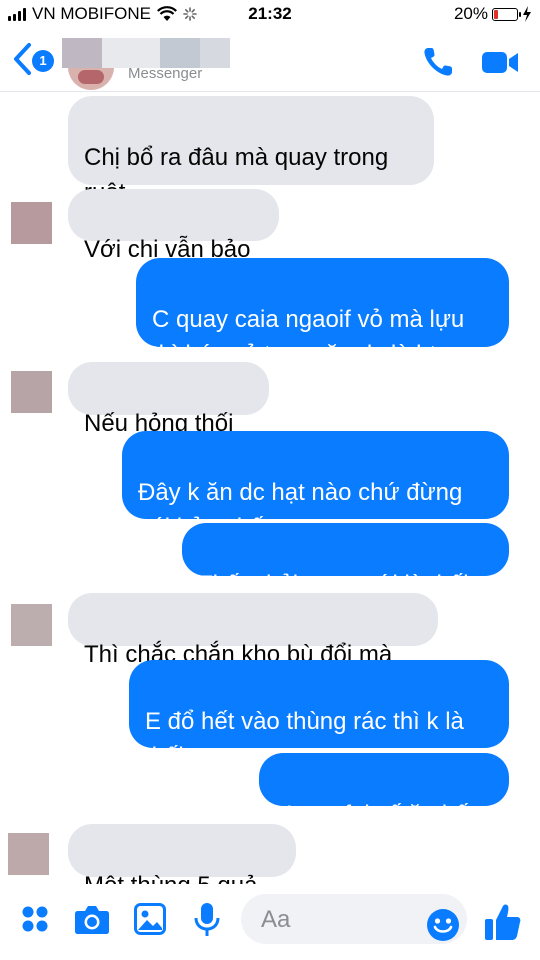 Image resolution: width=540 pixels, height=960 pixels. What do you see at coordinates (147, 53) in the screenshot?
I see `contact-name-redacted` at bounding box center [147, 53].